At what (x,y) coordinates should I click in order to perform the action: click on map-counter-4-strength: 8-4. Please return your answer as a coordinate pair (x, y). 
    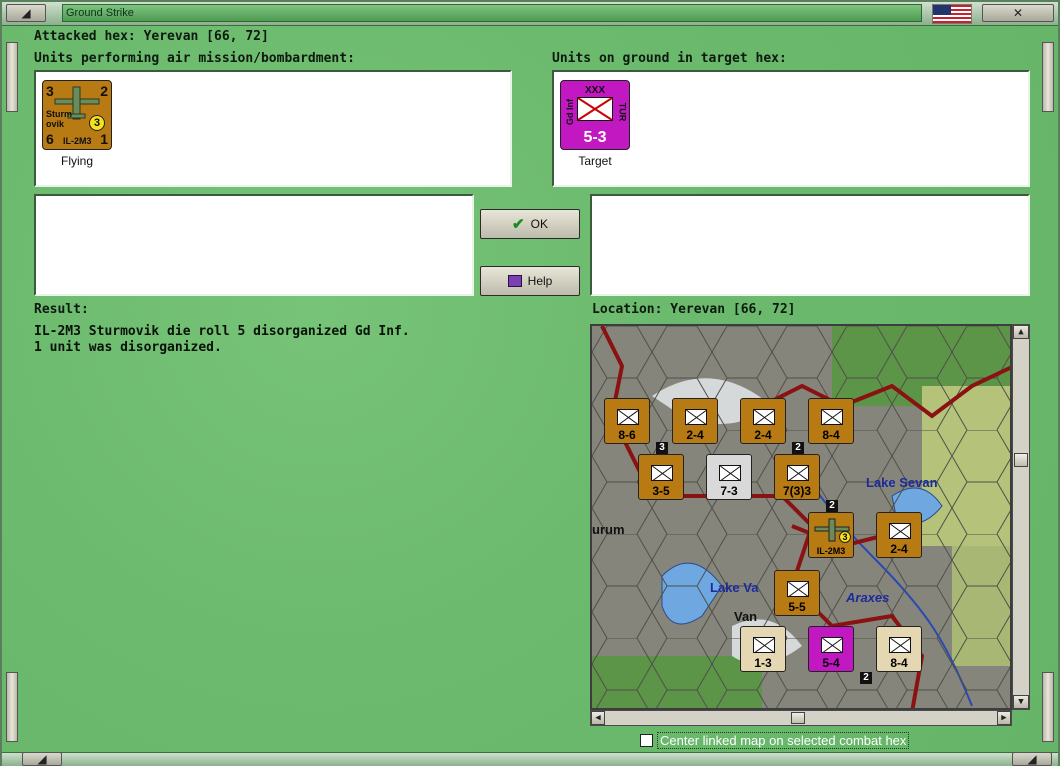
    Looking at the image, I should click on (831, 435).